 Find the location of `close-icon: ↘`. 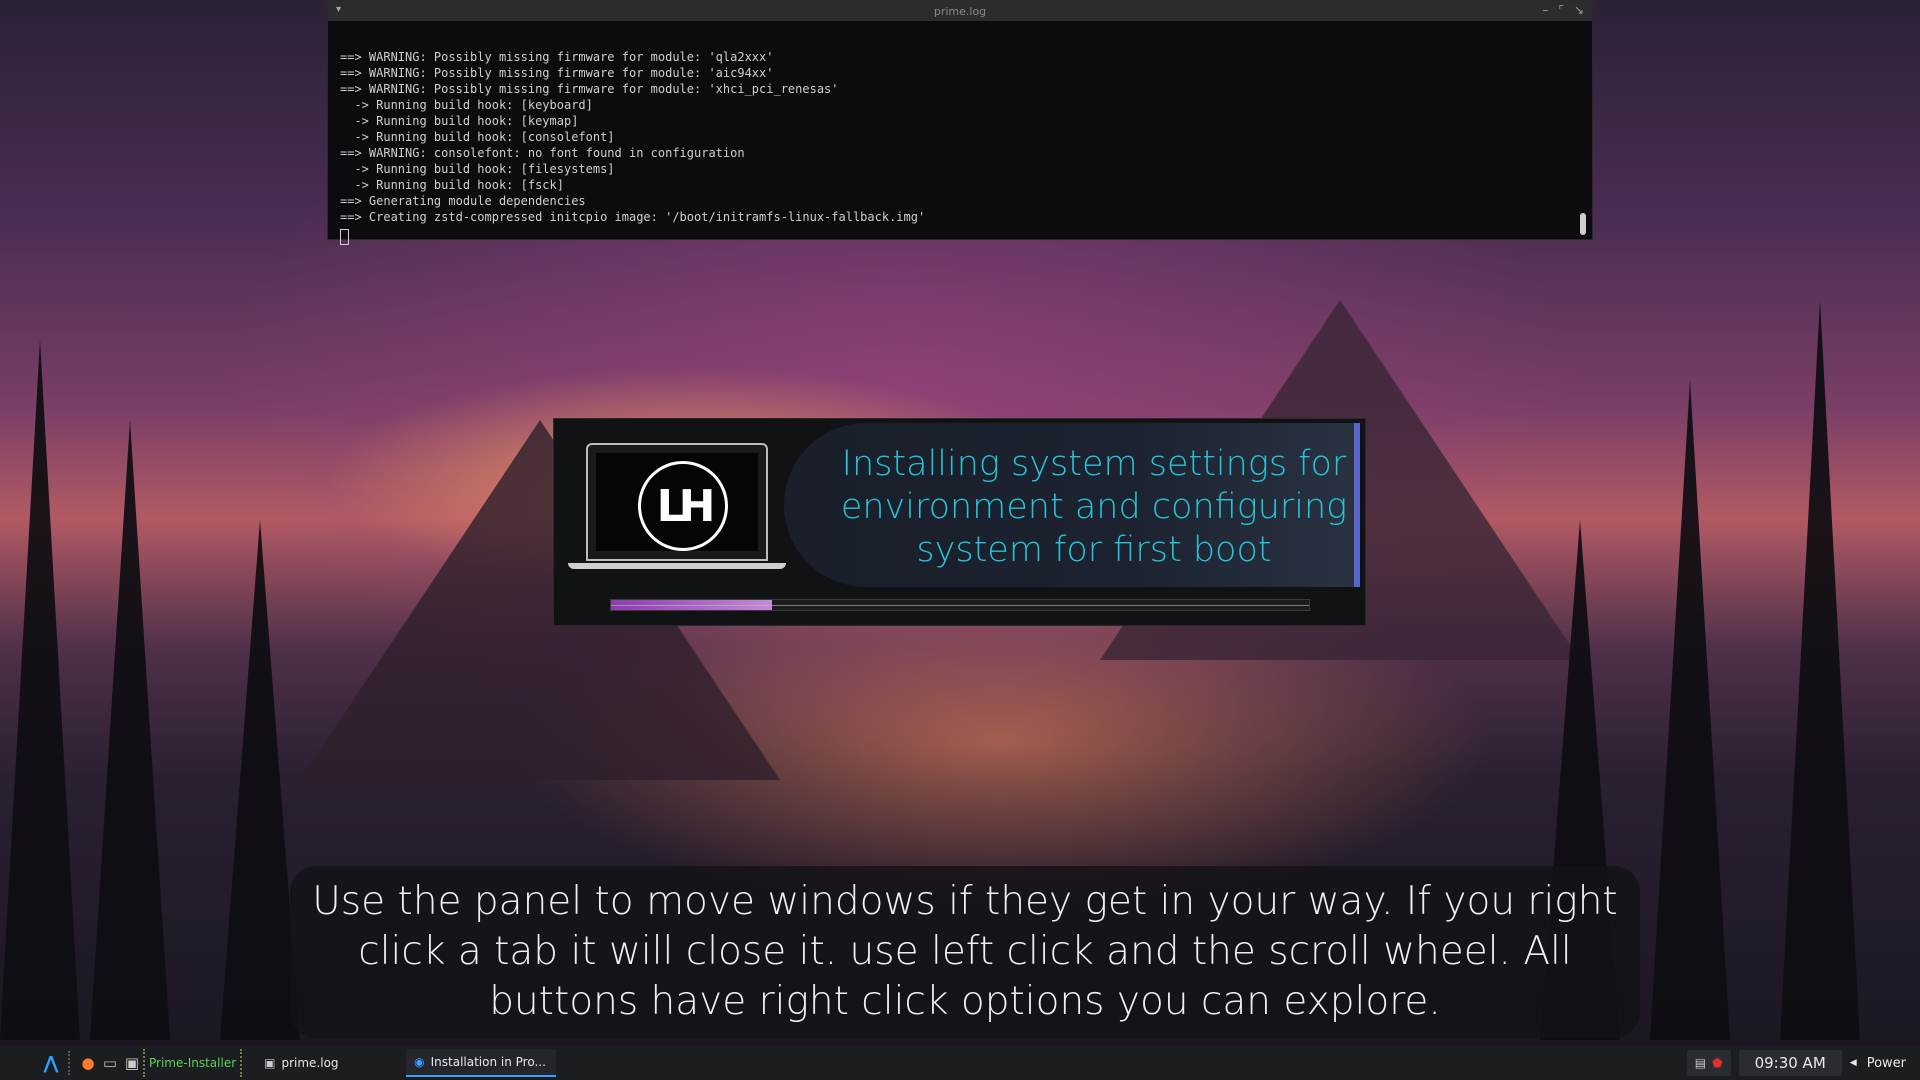

close-icon: ↘ is located at coordinates (1579, 10).